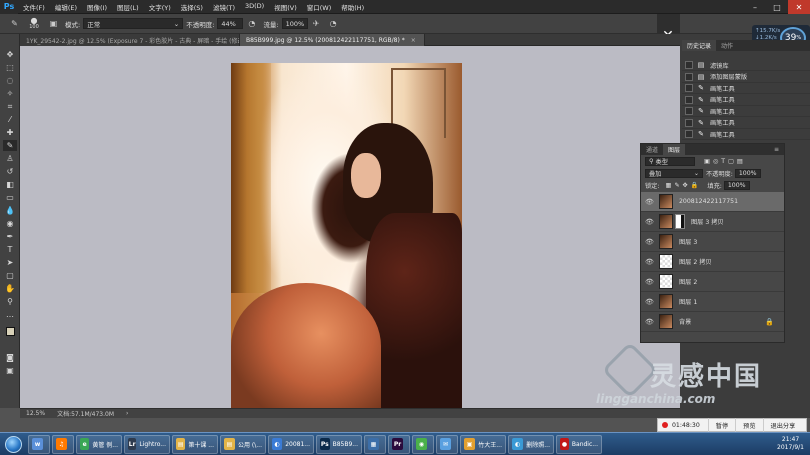  What do you see at coordinates (10, 301) in the screenshot?
I see `zoom-tool-icon: ⚲` at bounding box center [10, 301].